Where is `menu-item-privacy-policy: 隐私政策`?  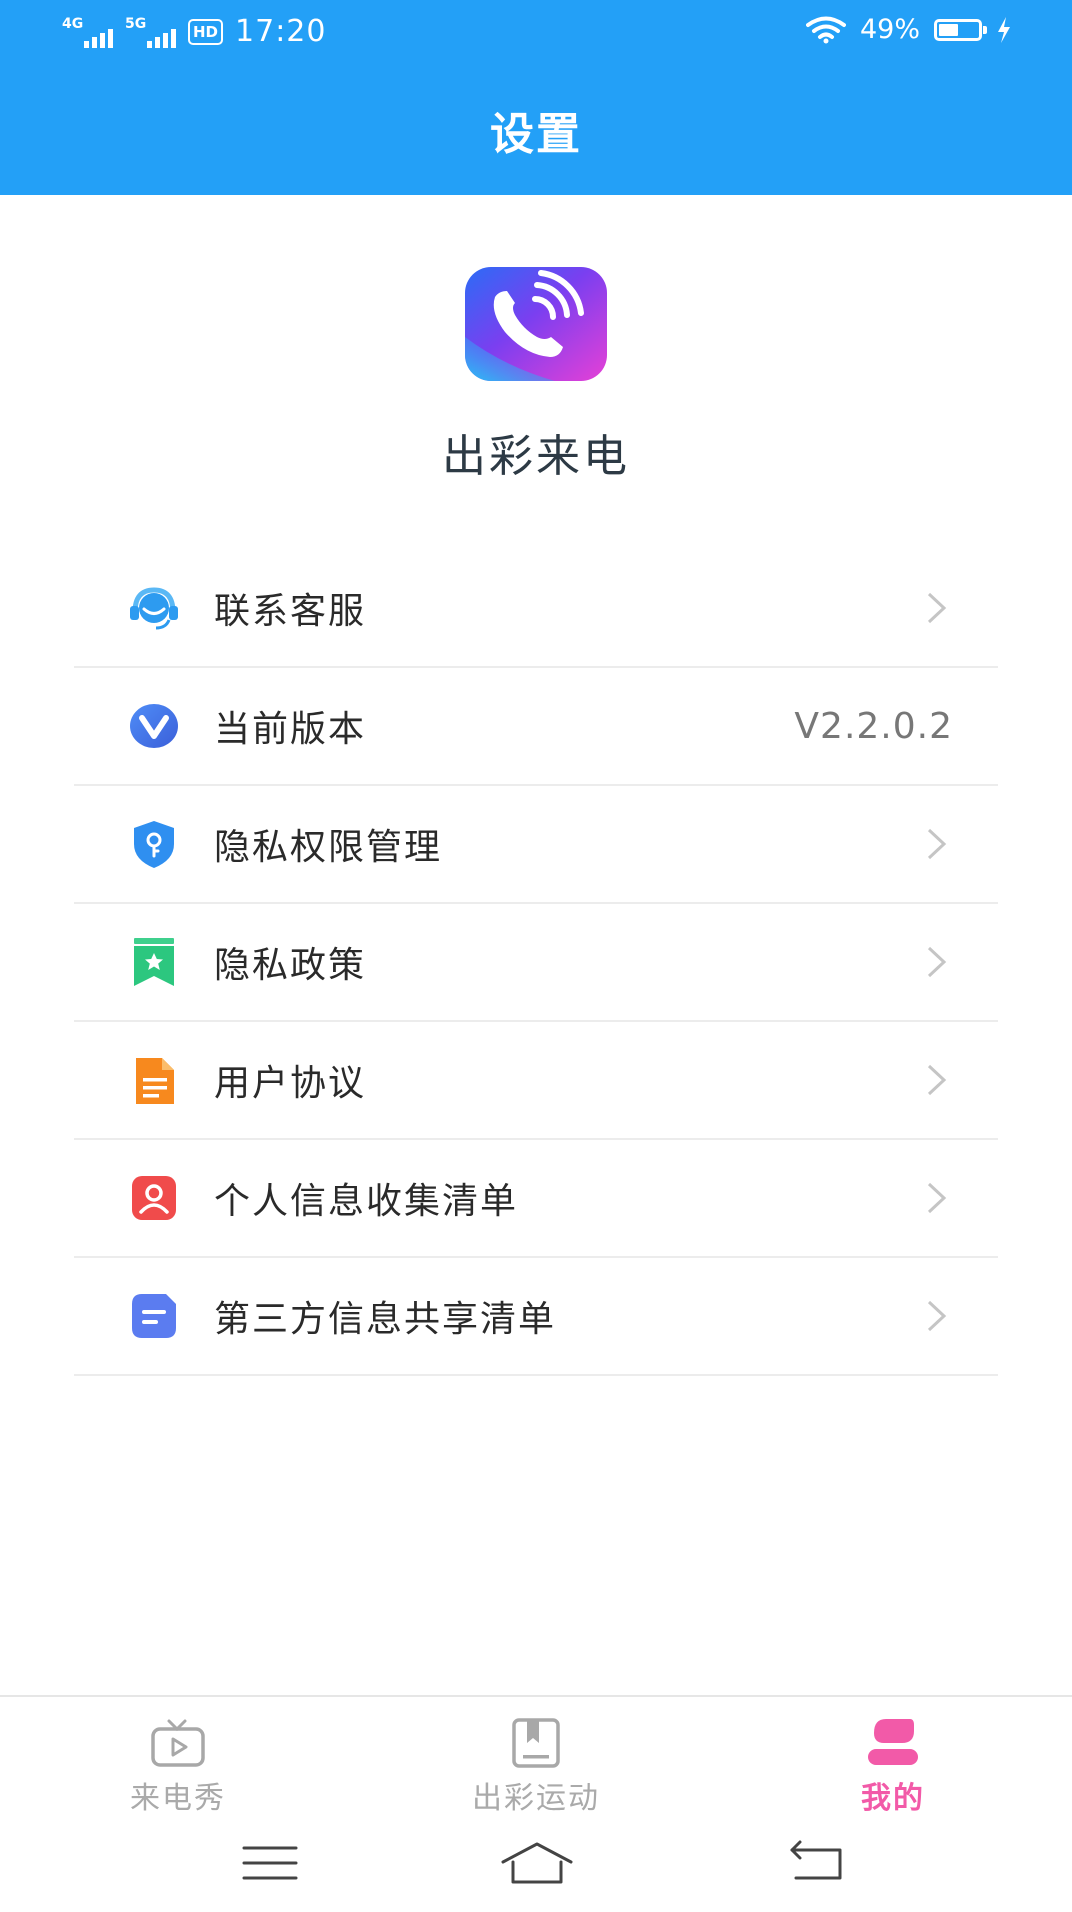 menu-item-privacy-policy: 隐私政策 is located at coordinates (536, 963).